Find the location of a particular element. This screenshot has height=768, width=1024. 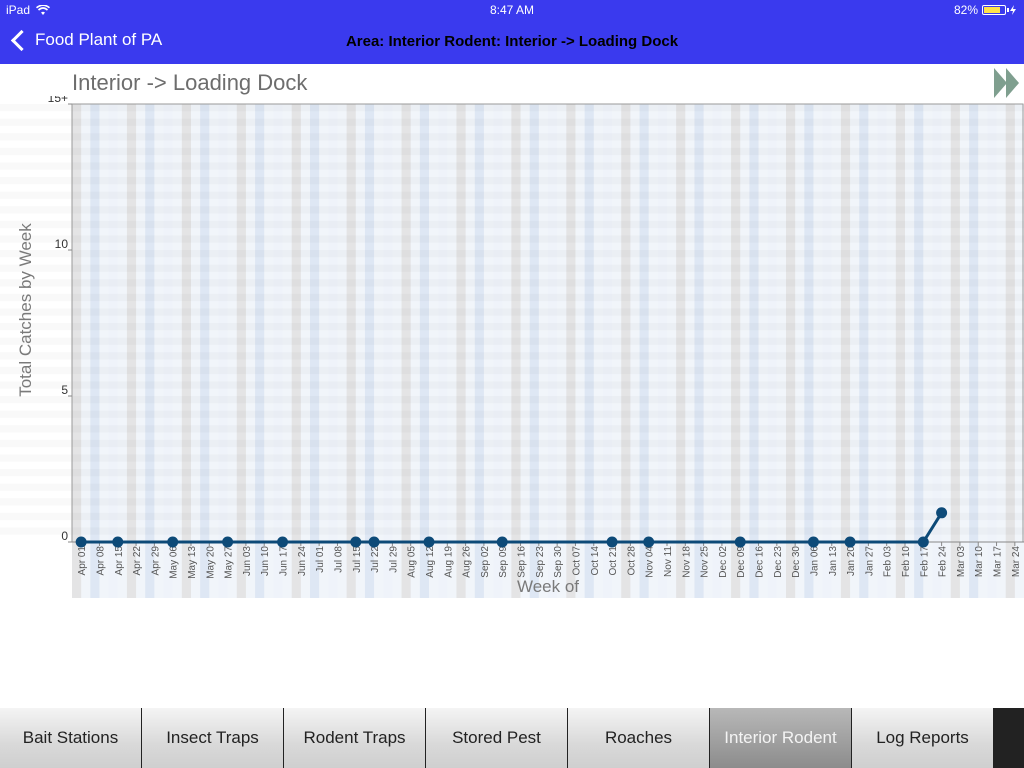

x-tick-label: Jul 29 is located at coordinates (393, 559).